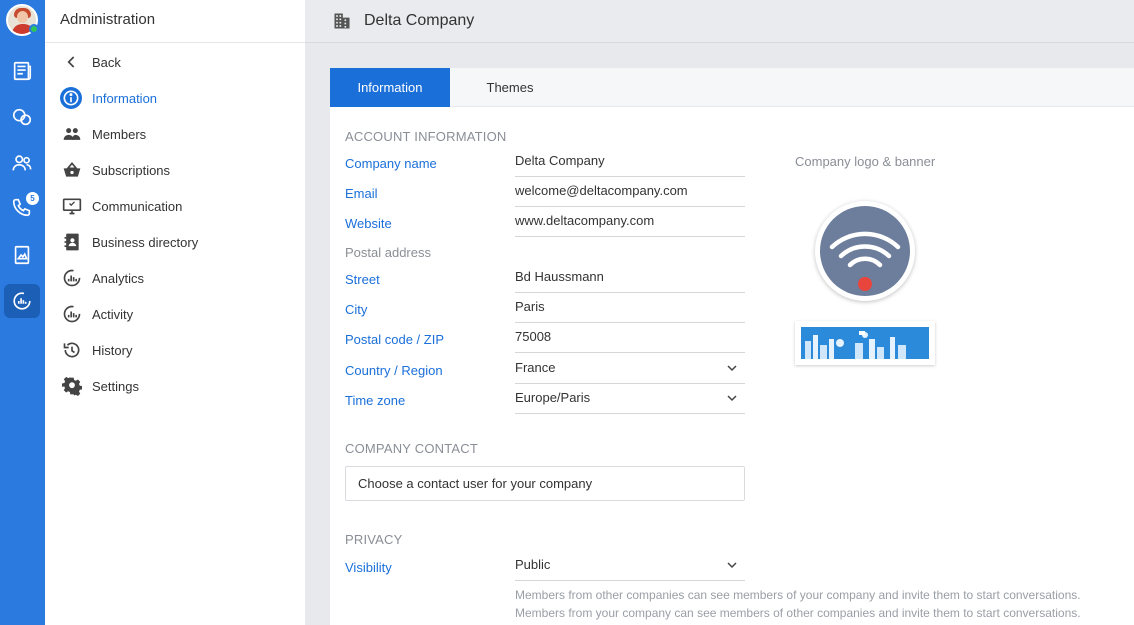  I want to click on sidebar-item-label: Information, so click(125, 98).